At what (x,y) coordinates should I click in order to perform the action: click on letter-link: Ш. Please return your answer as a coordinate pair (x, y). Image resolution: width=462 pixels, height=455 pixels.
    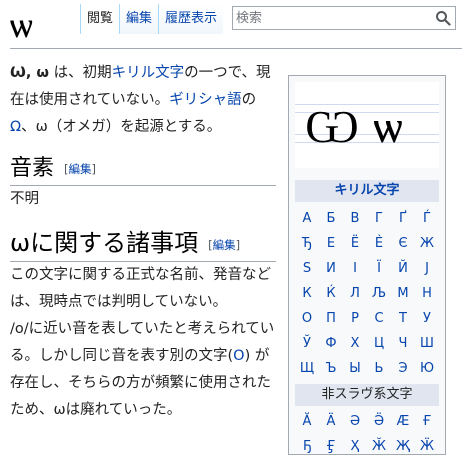
    Looking at the image, I should click on (427, 343).